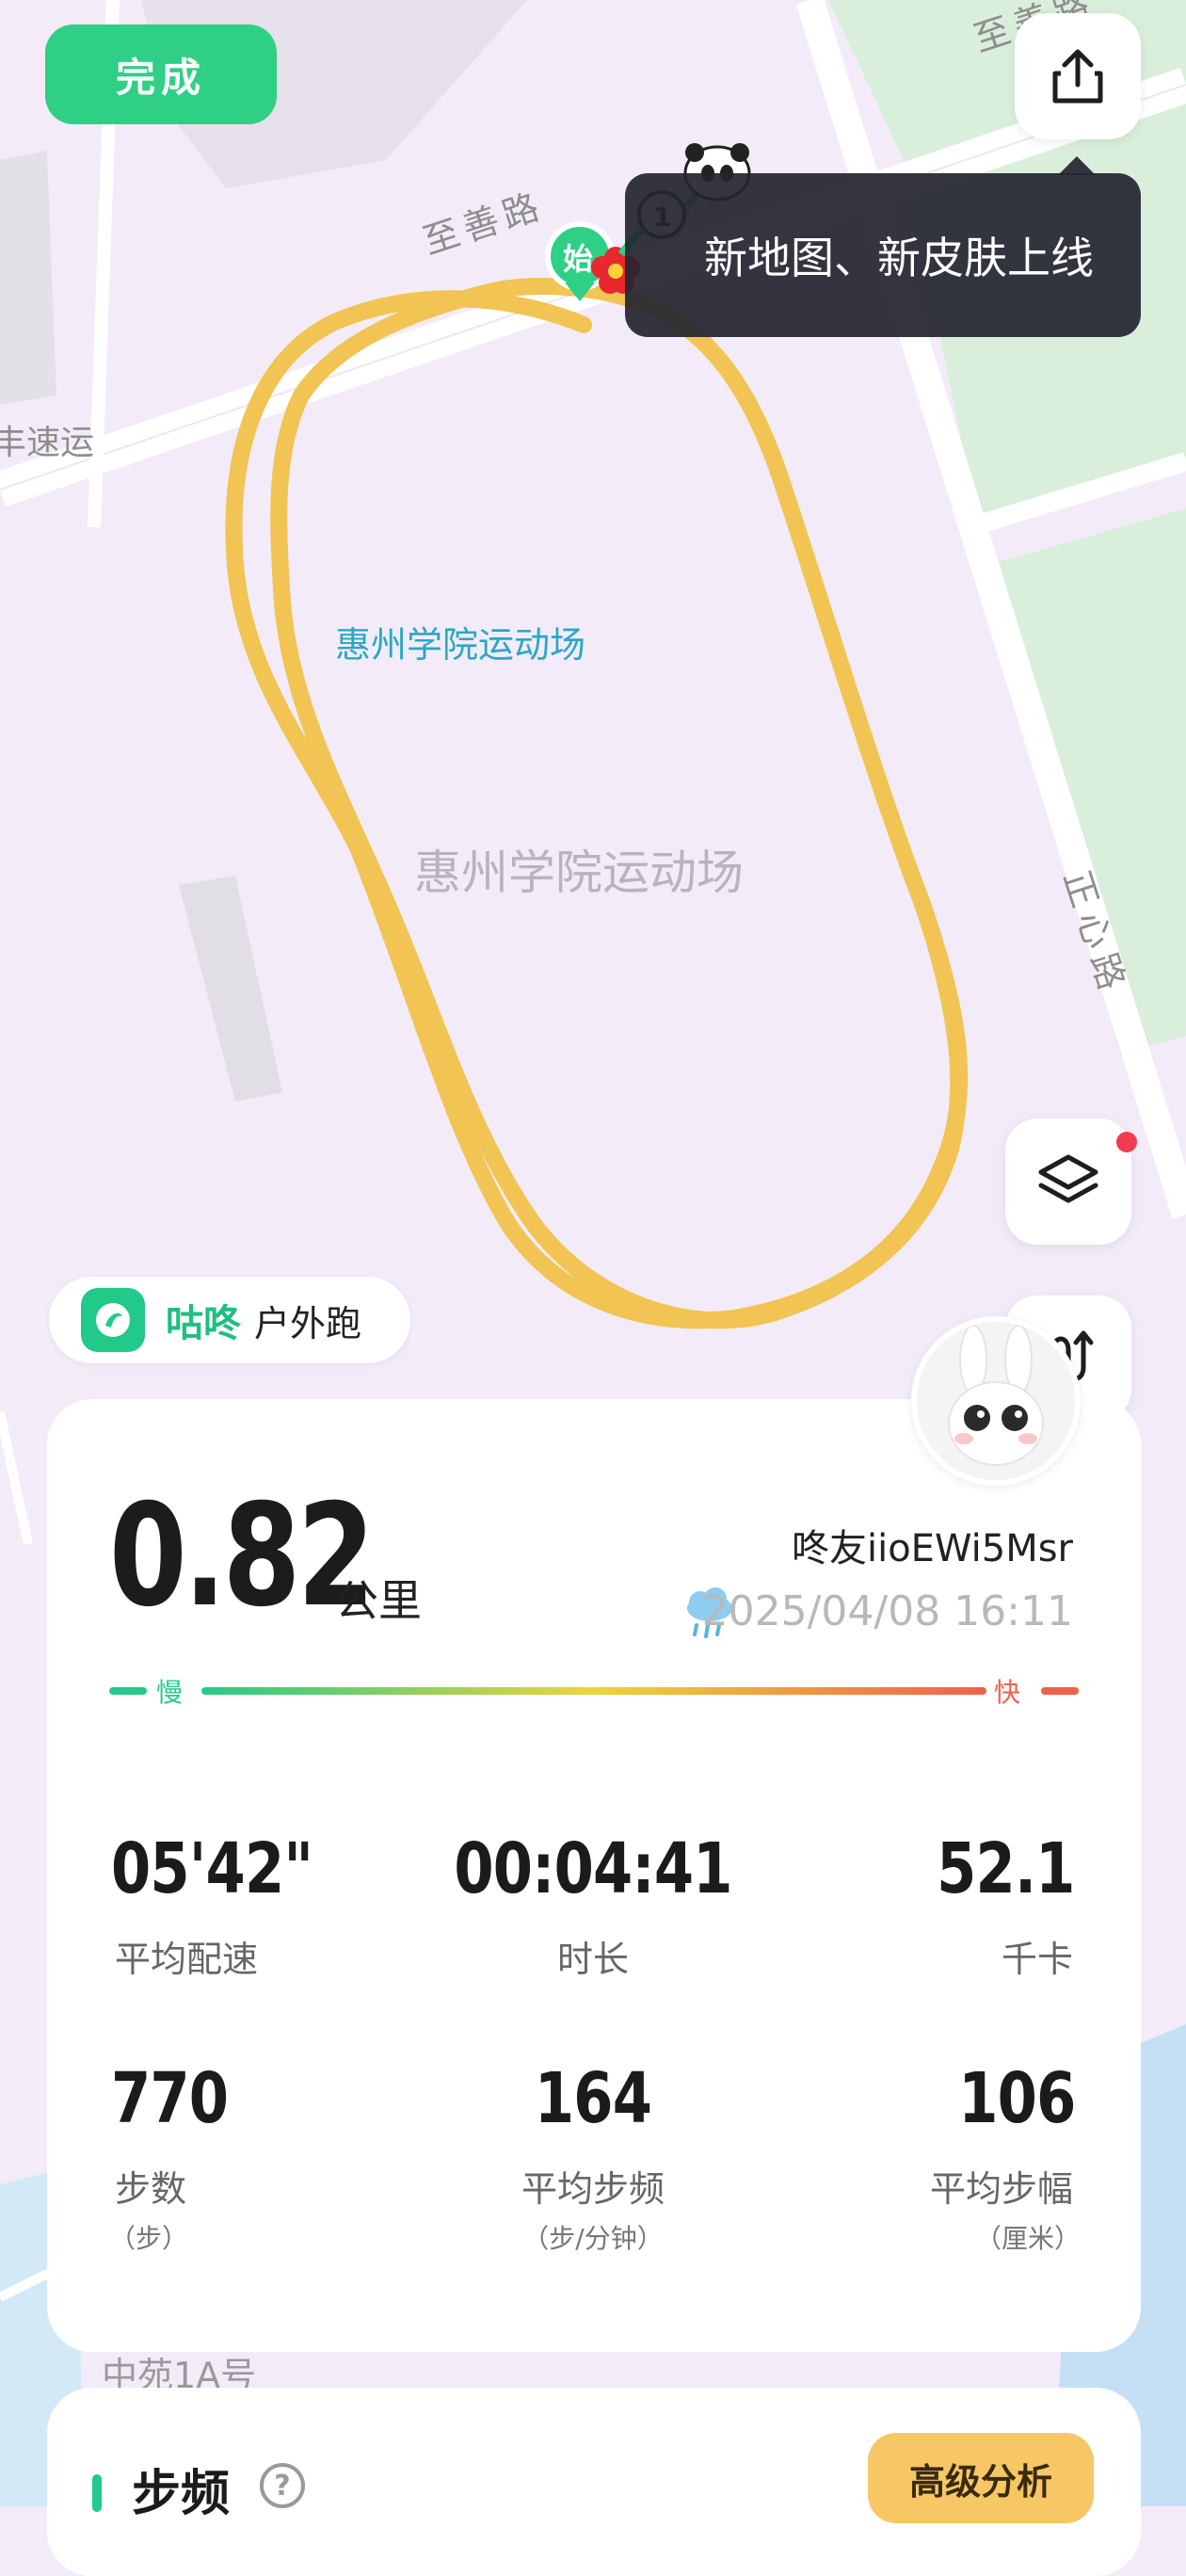  I want to click on brand-name: 咕咚, so click(203, 1323).